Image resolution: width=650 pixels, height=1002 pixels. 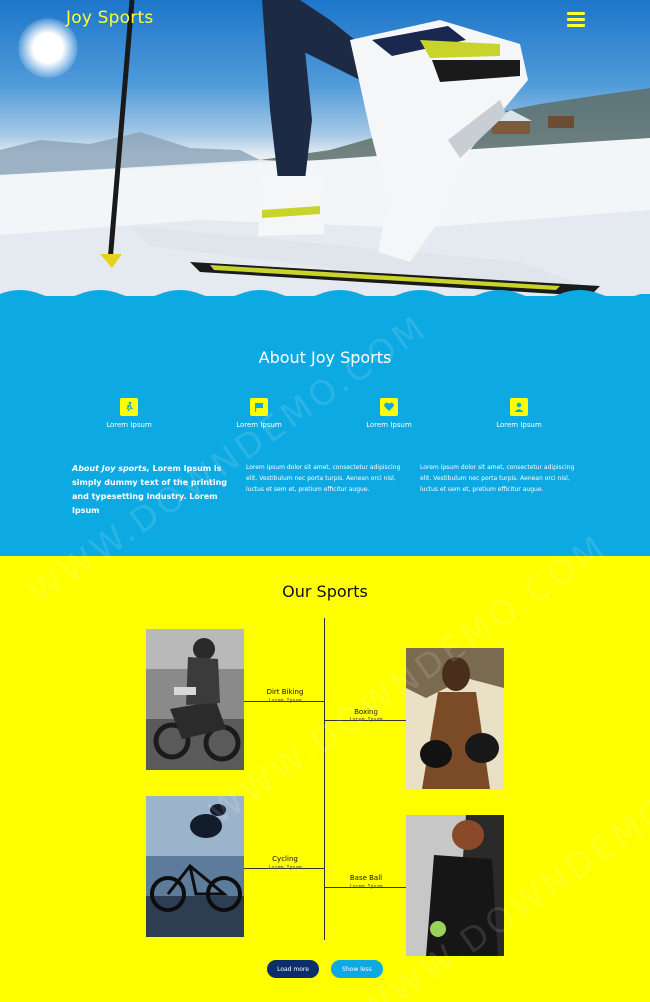 I want to click on baseball-photo, so click(x=455, y=885).